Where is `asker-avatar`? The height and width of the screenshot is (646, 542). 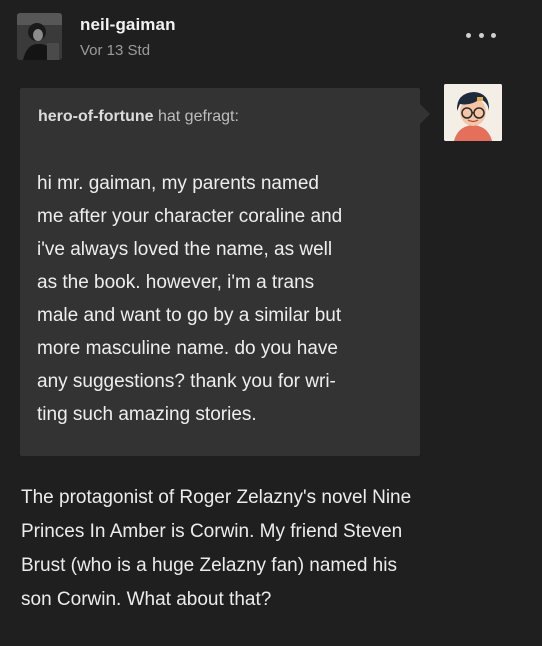 asker-avatar is located at coordinates (473, 112).